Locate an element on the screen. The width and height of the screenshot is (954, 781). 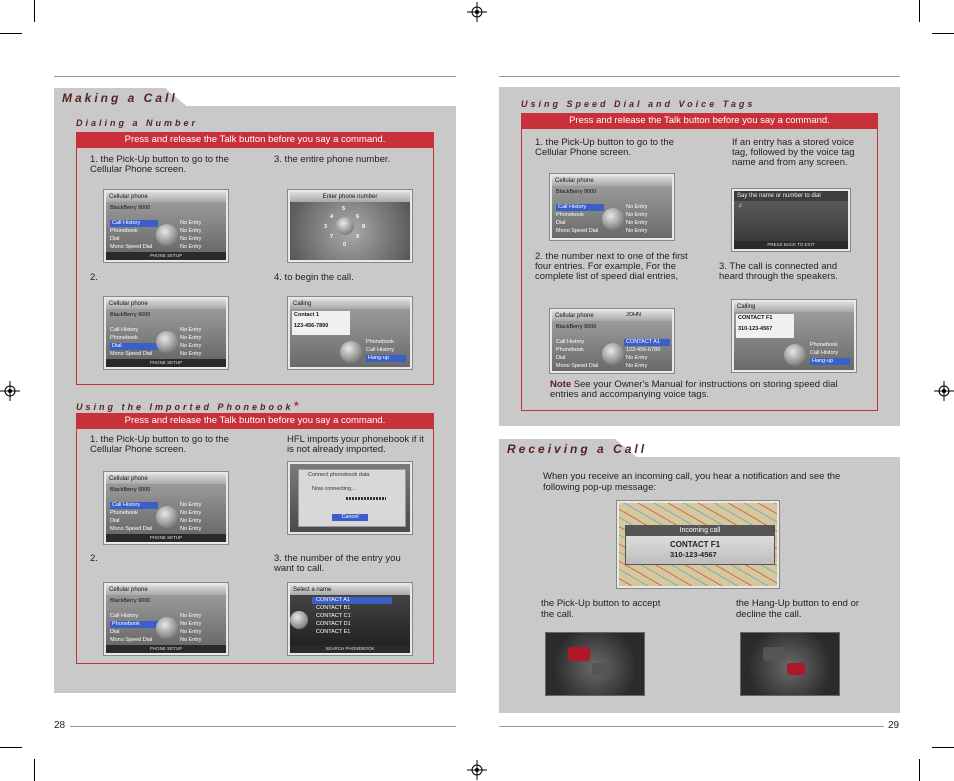
slot-name: JOHN is located at coordinates (633, 315).